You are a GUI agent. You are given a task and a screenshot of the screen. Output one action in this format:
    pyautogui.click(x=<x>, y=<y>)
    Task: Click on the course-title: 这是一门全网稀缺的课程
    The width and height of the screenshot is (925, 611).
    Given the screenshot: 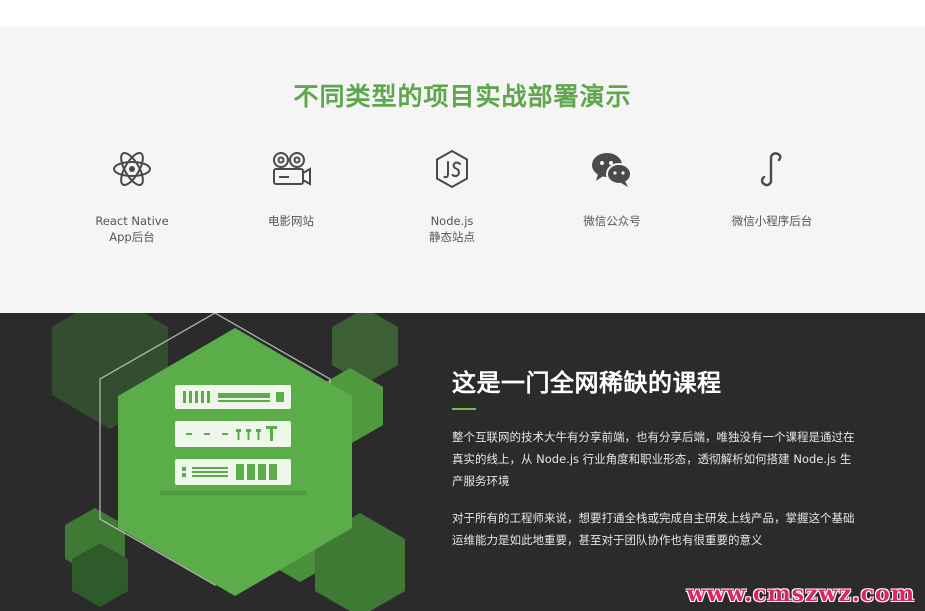 What is the action you would take?
    pyautogui.click(x=587, y=383)
    